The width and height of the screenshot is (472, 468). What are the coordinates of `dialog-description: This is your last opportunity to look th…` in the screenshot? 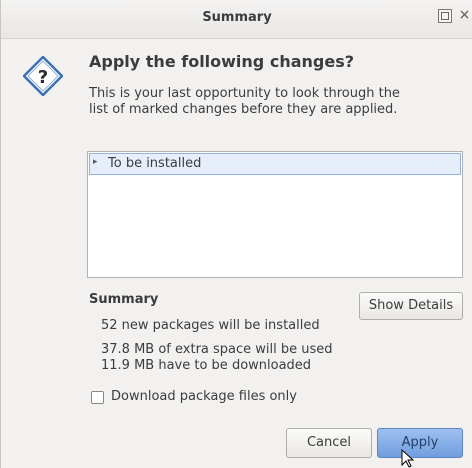 It's located at (244, 101).